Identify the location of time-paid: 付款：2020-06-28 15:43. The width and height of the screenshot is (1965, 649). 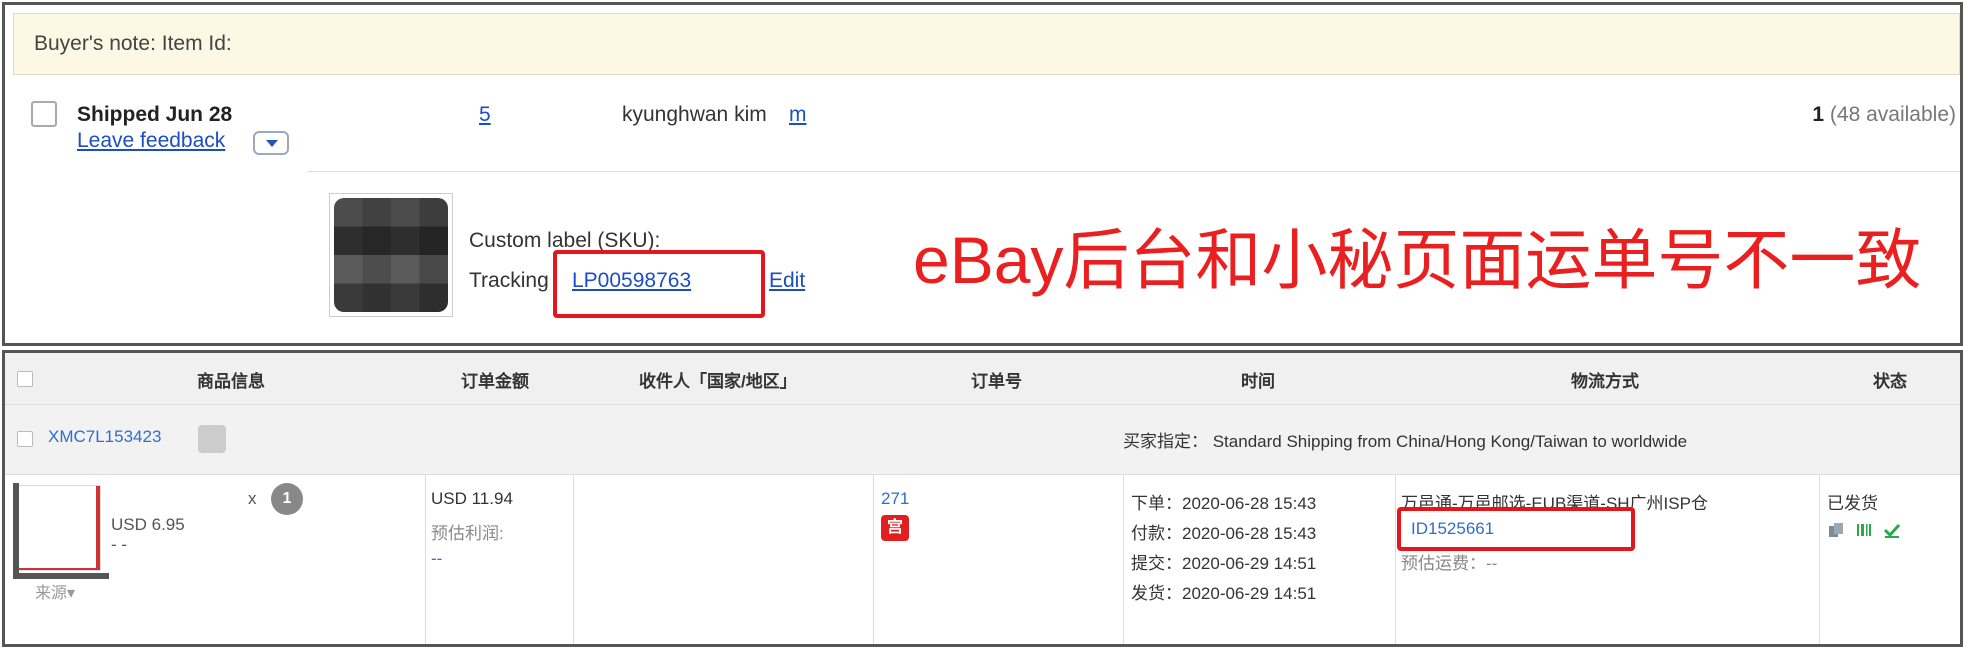
(1224, 533).